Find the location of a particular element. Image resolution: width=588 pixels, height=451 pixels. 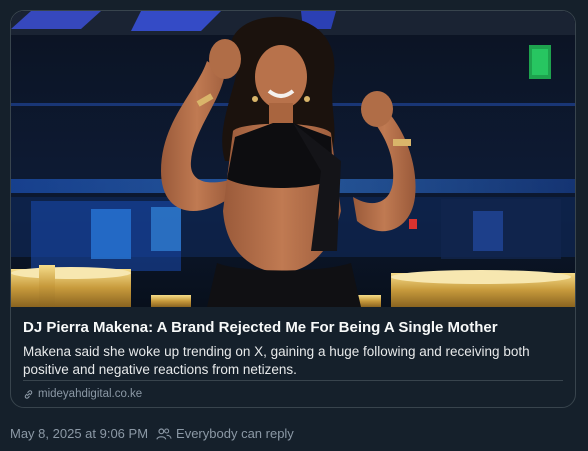

card-divider is located at coordinates (293, 380).